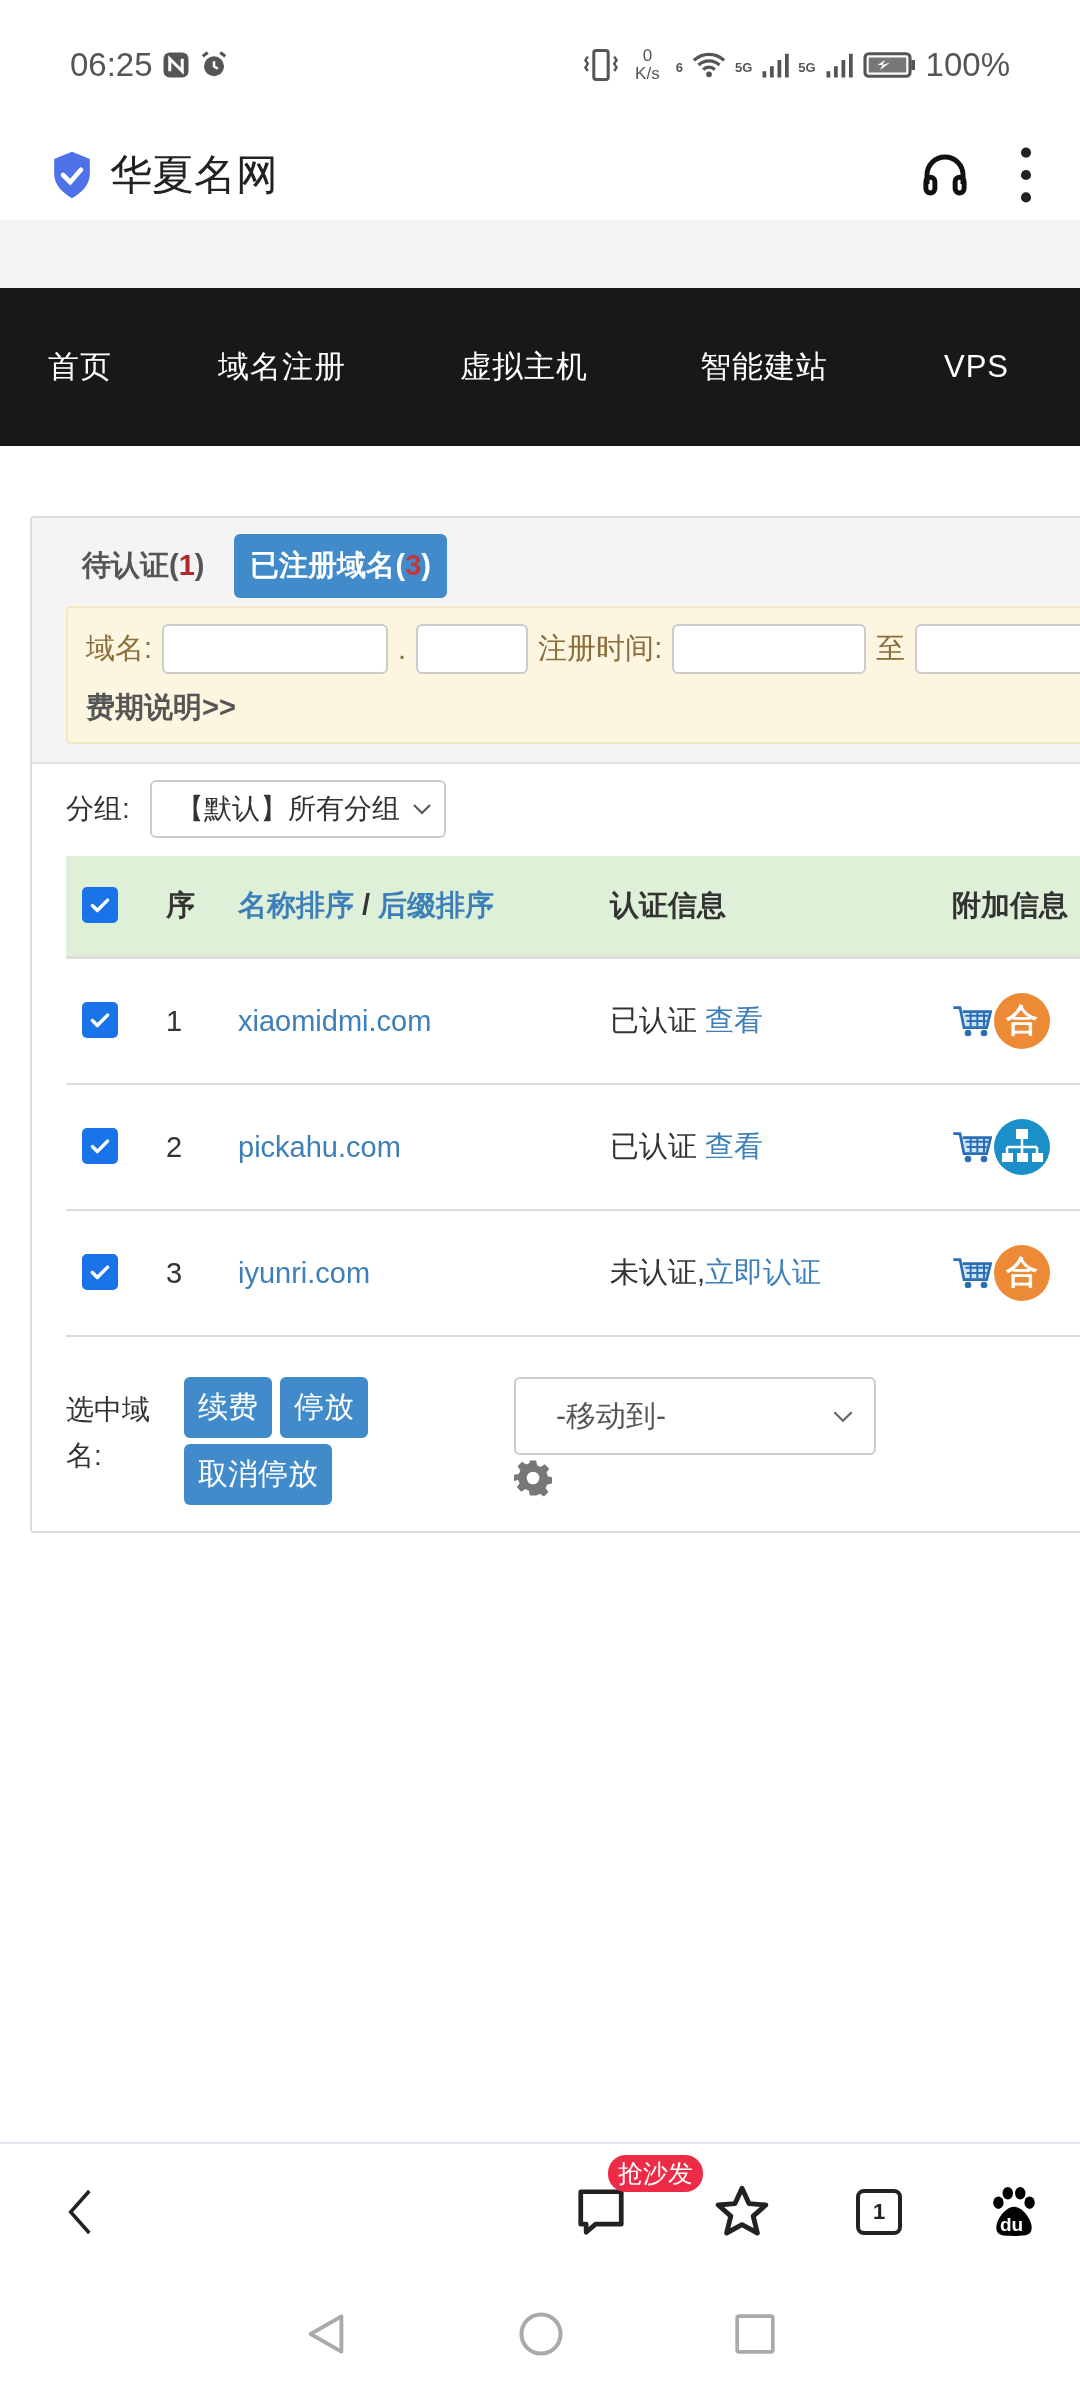 The height and width of the screenshot is (2397, 1080). I want to click on row-number: 2, so click(174, 1146).